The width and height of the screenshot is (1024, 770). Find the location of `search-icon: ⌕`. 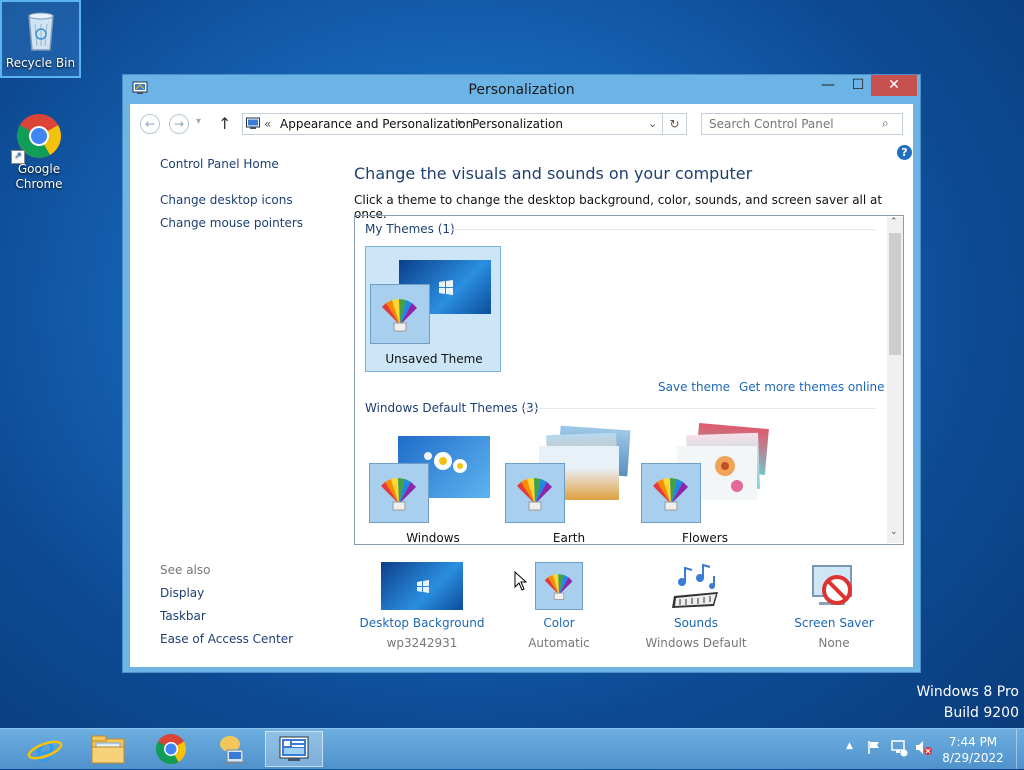

search-icon: ⌕ is located at coordinates (885, 123).